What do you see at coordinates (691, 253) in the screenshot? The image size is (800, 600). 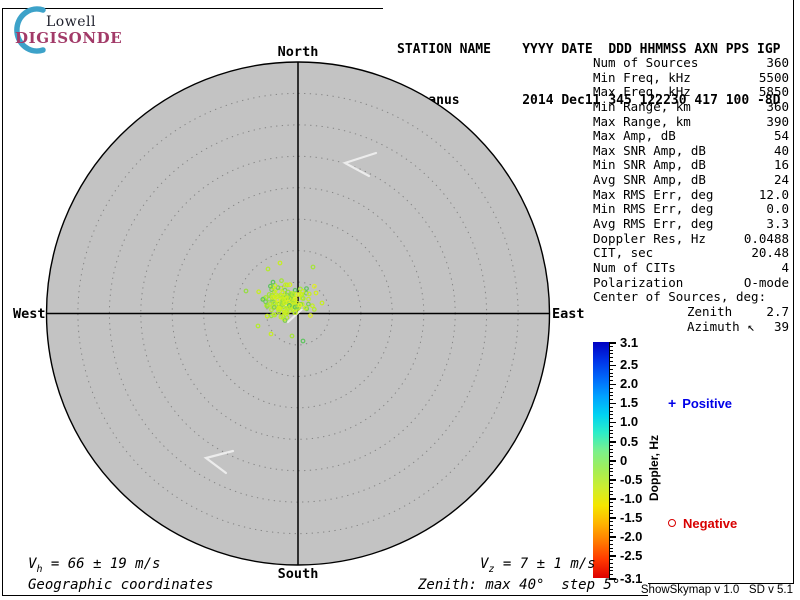 I see `param-row: CIT, sec 20.48` at bounding box center [691, 253].